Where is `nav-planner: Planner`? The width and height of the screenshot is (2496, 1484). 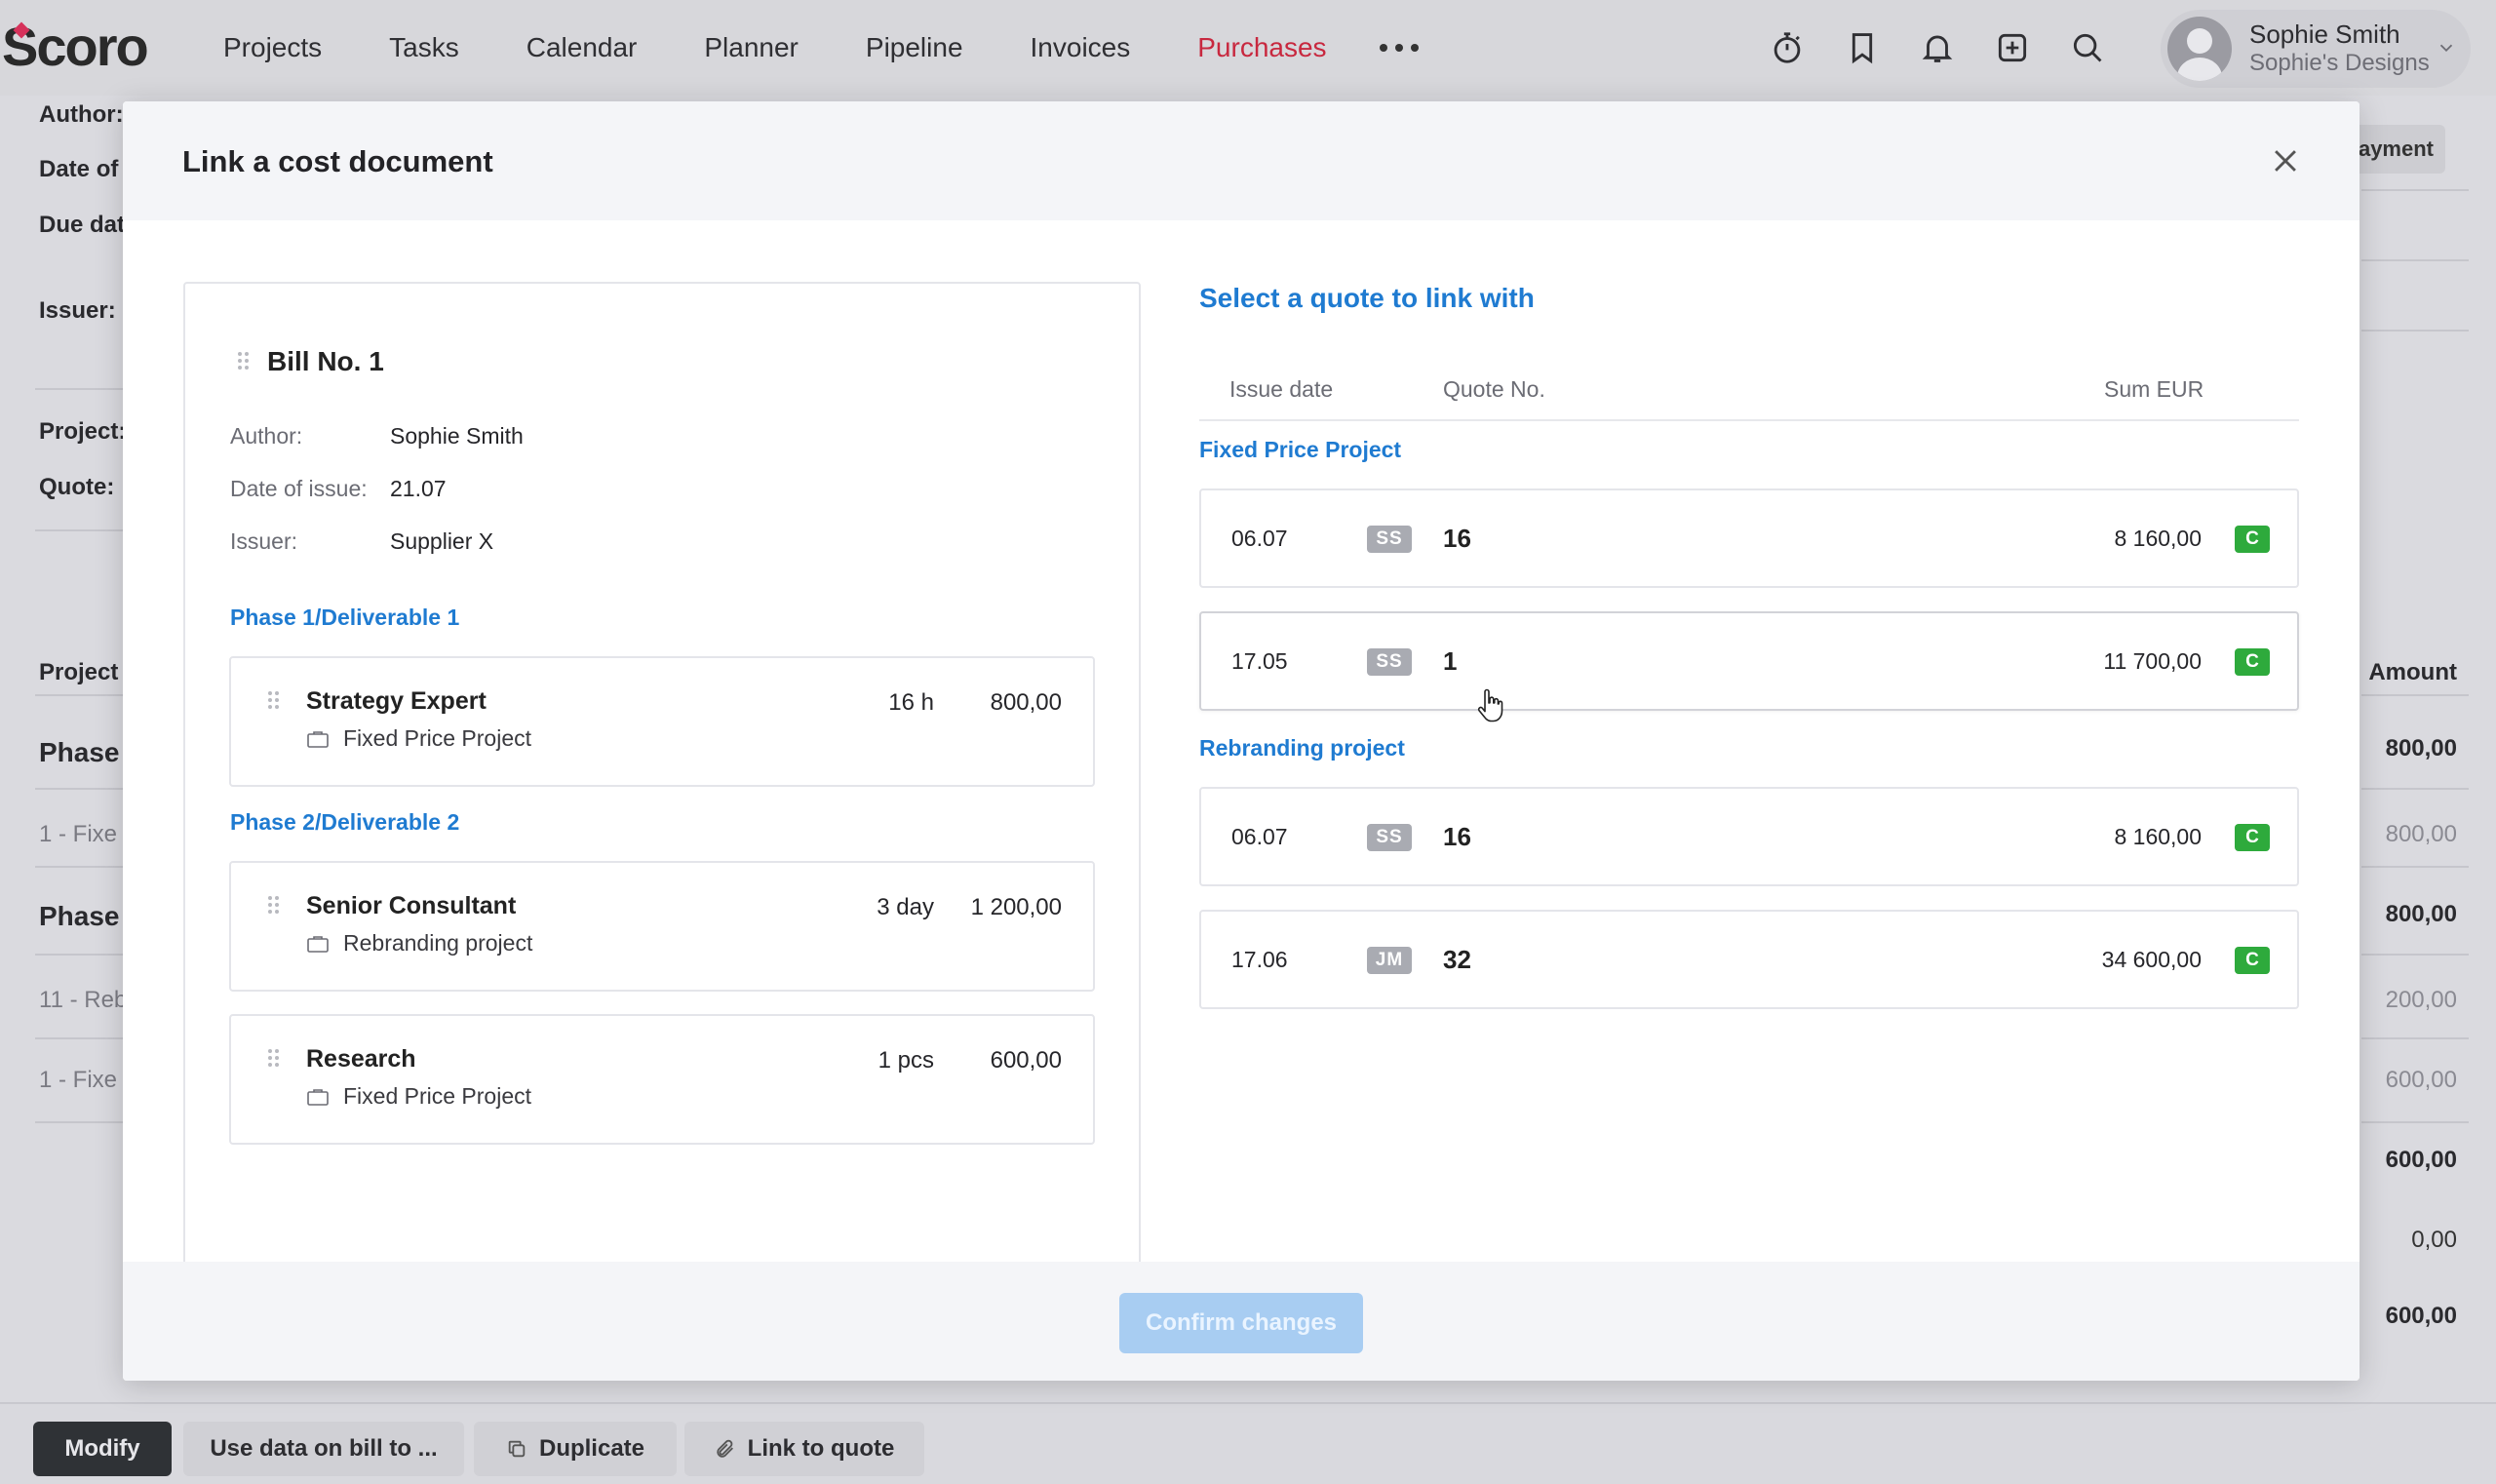
nav-planner: Planner is located at coordinates (751, 47).